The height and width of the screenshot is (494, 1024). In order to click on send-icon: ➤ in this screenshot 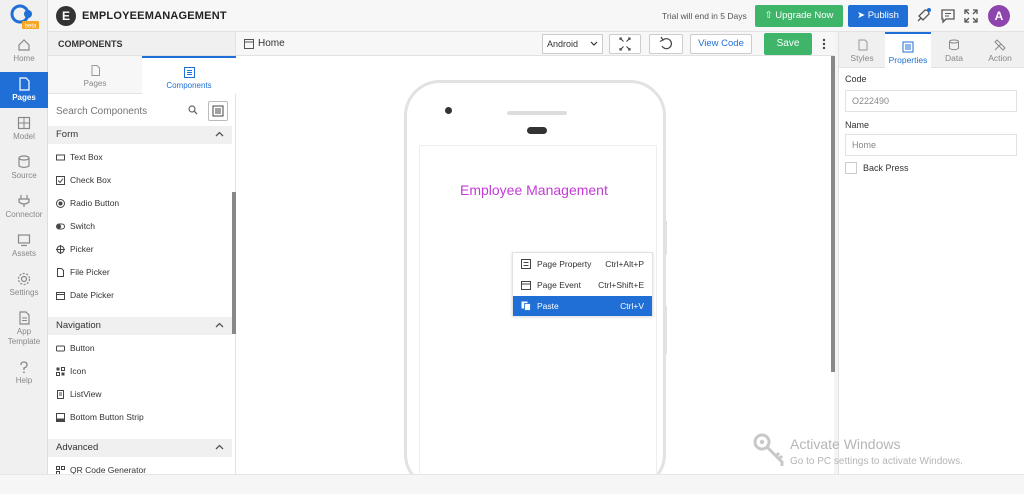, I will do `click(861, 15)`.